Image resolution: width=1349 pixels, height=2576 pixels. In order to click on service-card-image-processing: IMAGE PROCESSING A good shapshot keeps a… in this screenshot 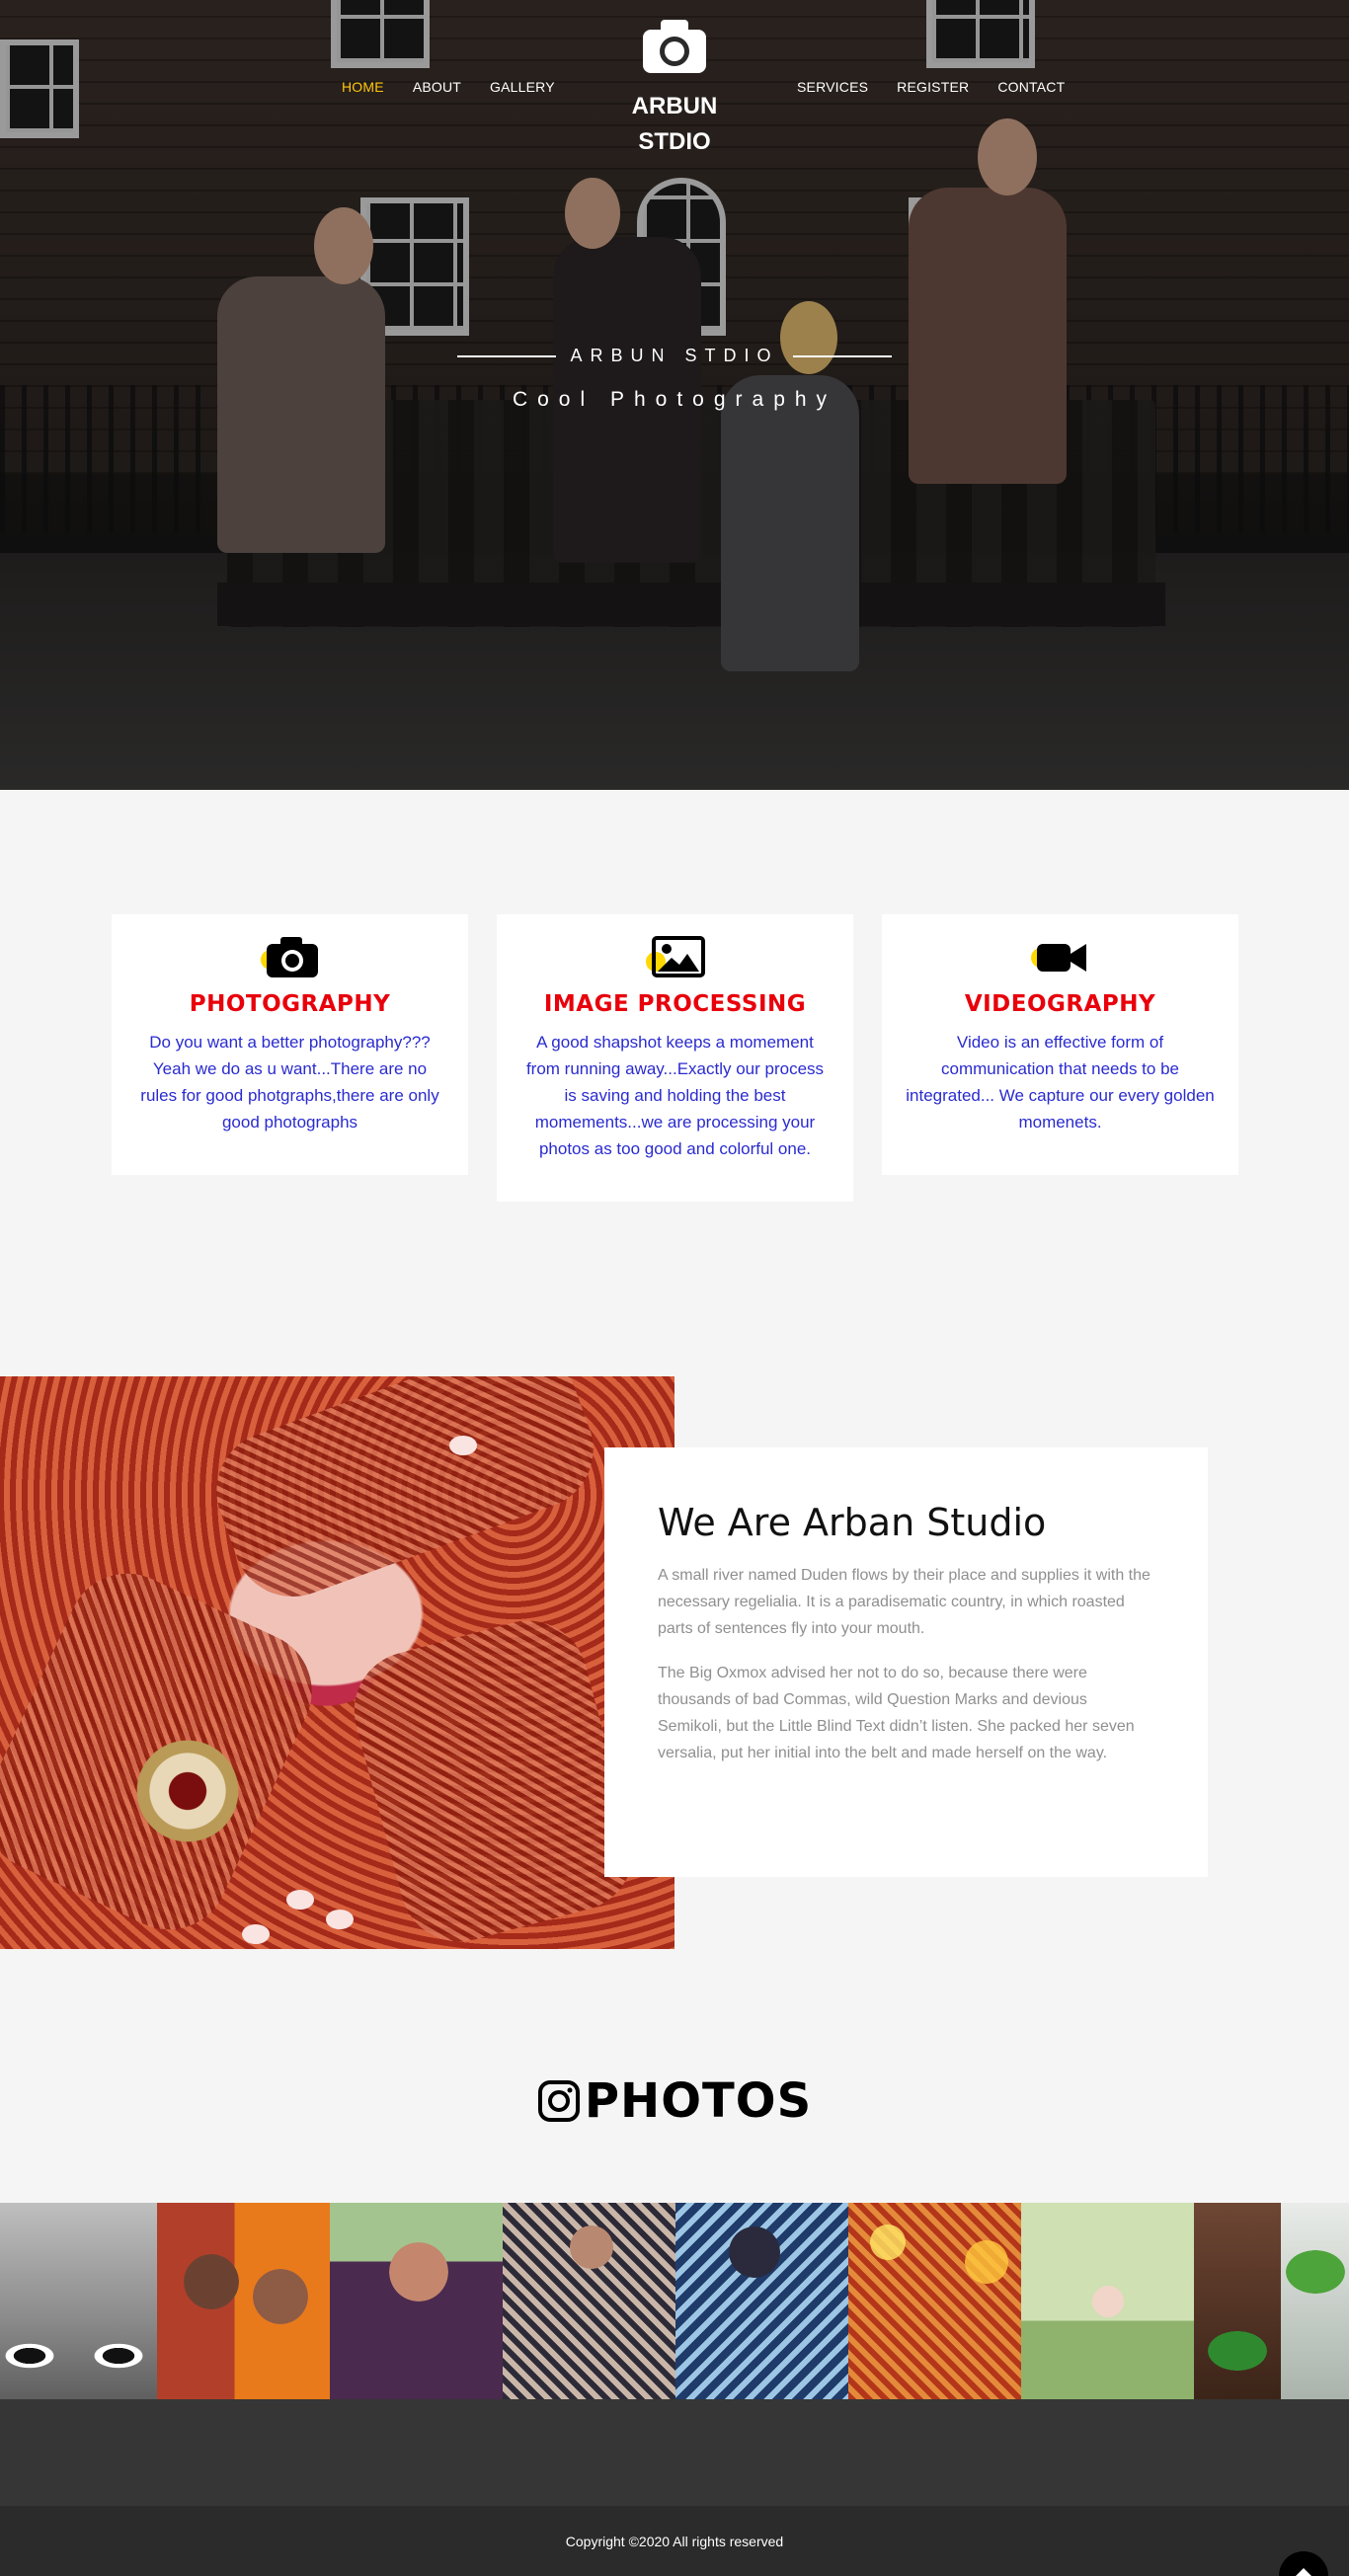, I will do `click(675, 1058)`.